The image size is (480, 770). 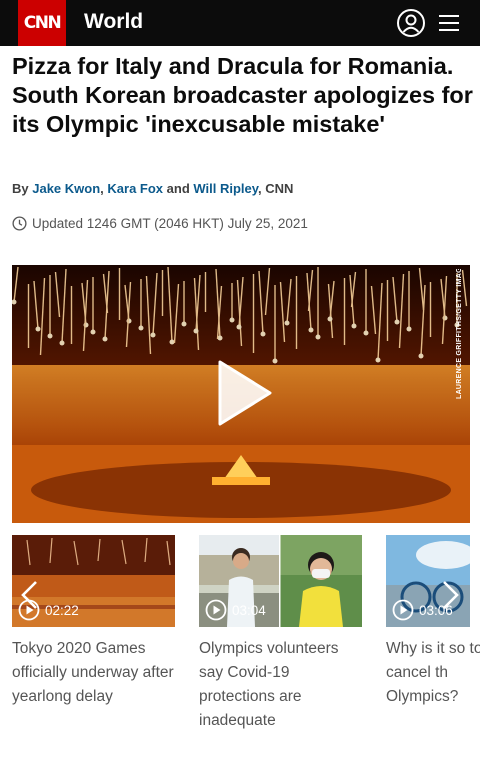 What do you see at coordinates (433, 673) in the screenshot?
I see `video-card-title: Why is it so to cancel th Olympics?` at bounding box center [433, 673].